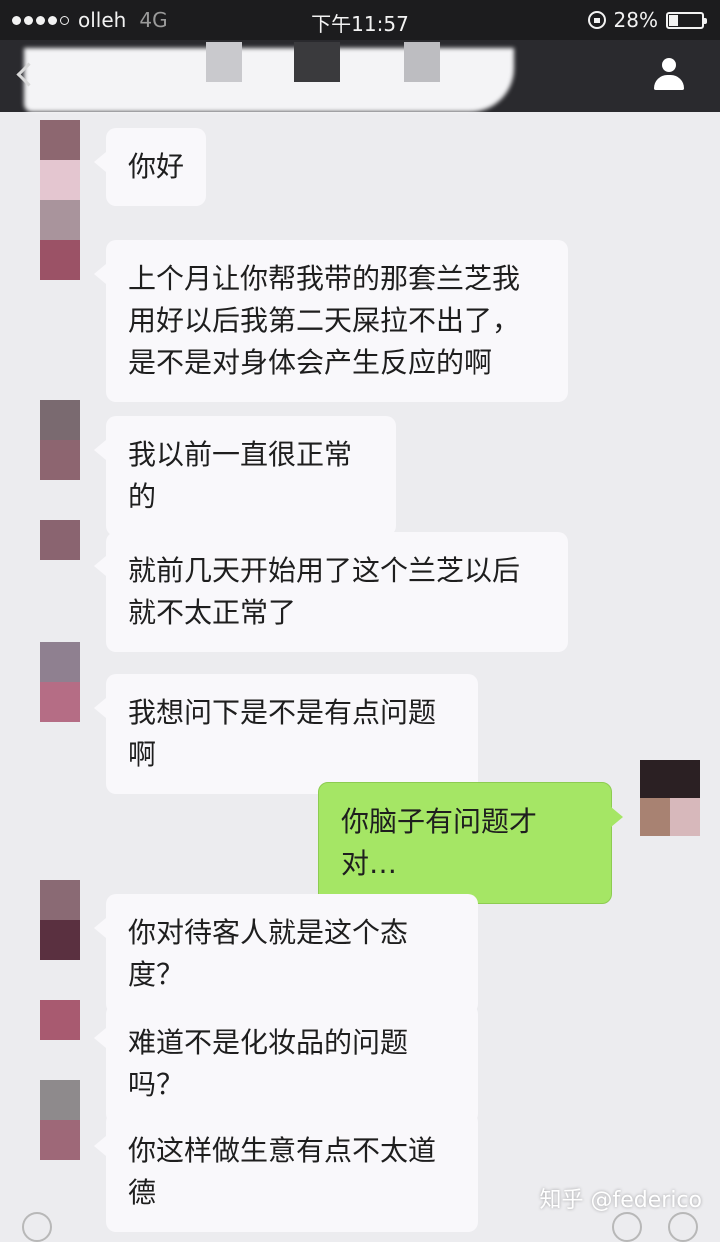 The width and height of the screenshot is (720, 1242). Describe the element at coordinates (596, 20) in the screenshot. I see `orientation-lock-icon` at that location.